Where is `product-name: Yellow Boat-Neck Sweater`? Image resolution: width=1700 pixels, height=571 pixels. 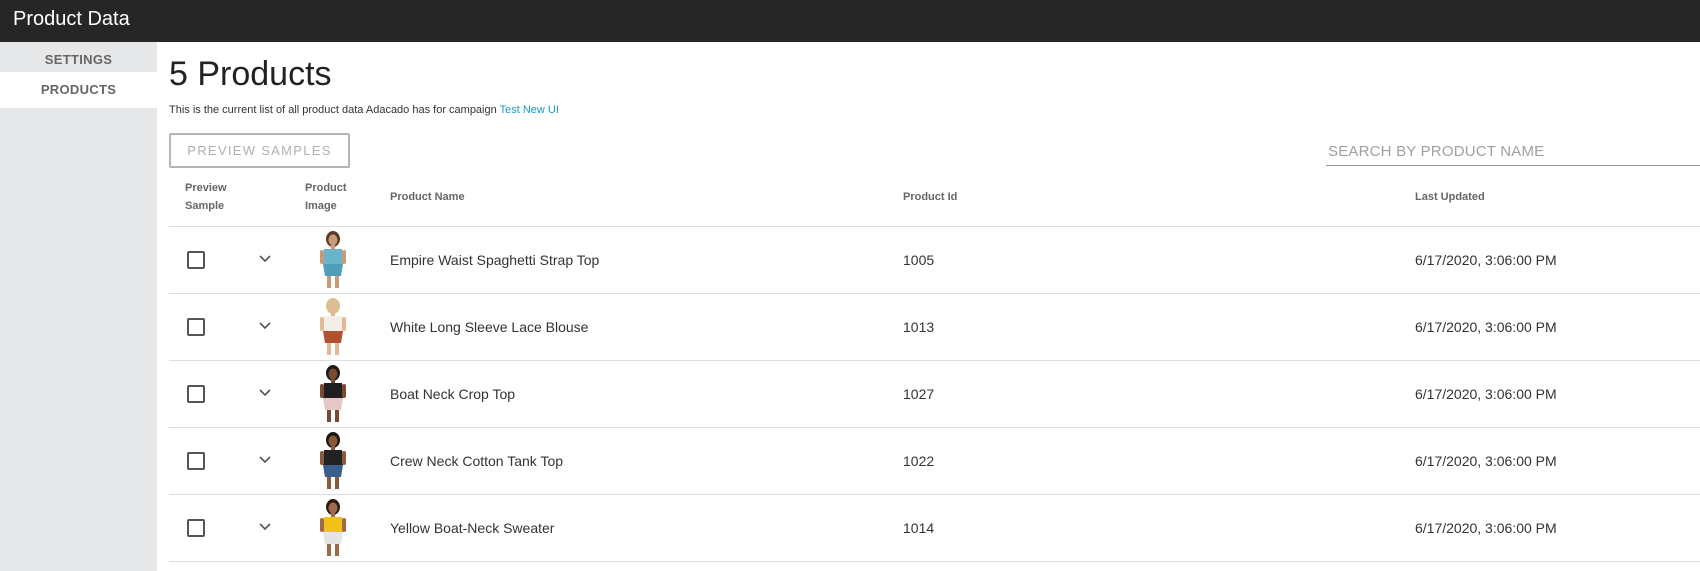 product-name: Yellow Boat-Neck Sweater is located at coordinates (472, 528).